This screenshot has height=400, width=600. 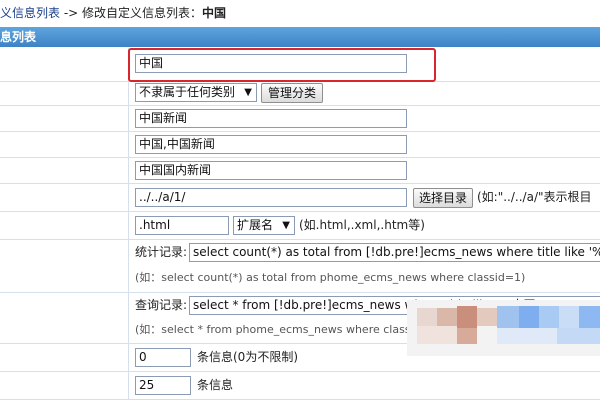 What do you see at coordinates (292, 93) in the screenshot?
I see `manage-category-button: 管理分类` at bounding box center [292, 93].